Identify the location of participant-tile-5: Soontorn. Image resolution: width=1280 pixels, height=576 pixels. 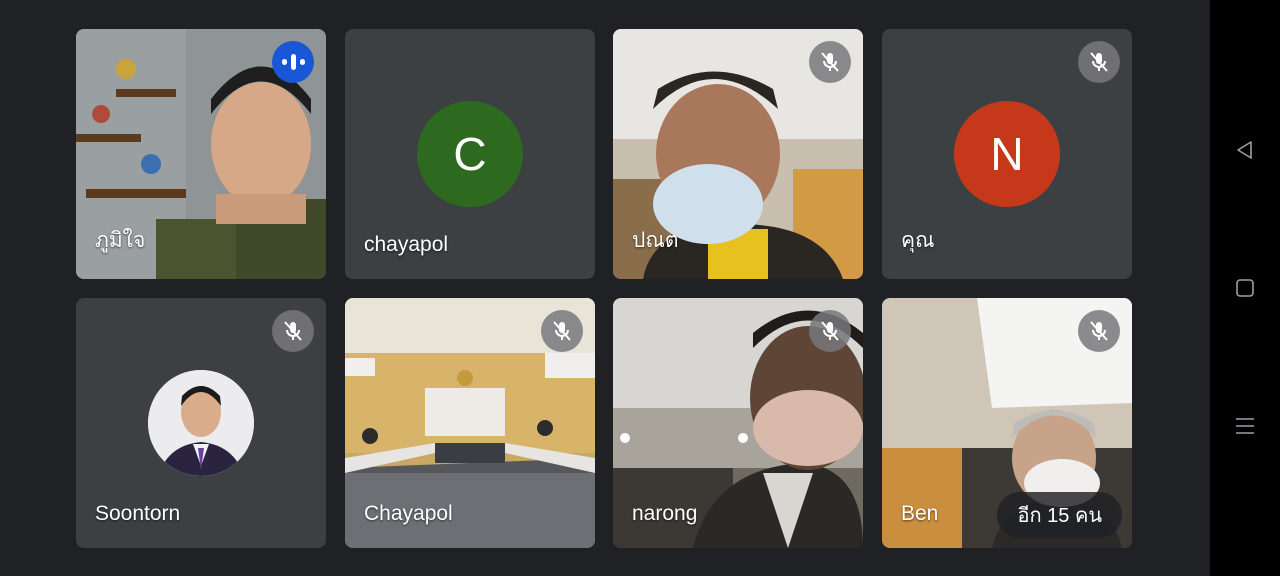
(201, 423).